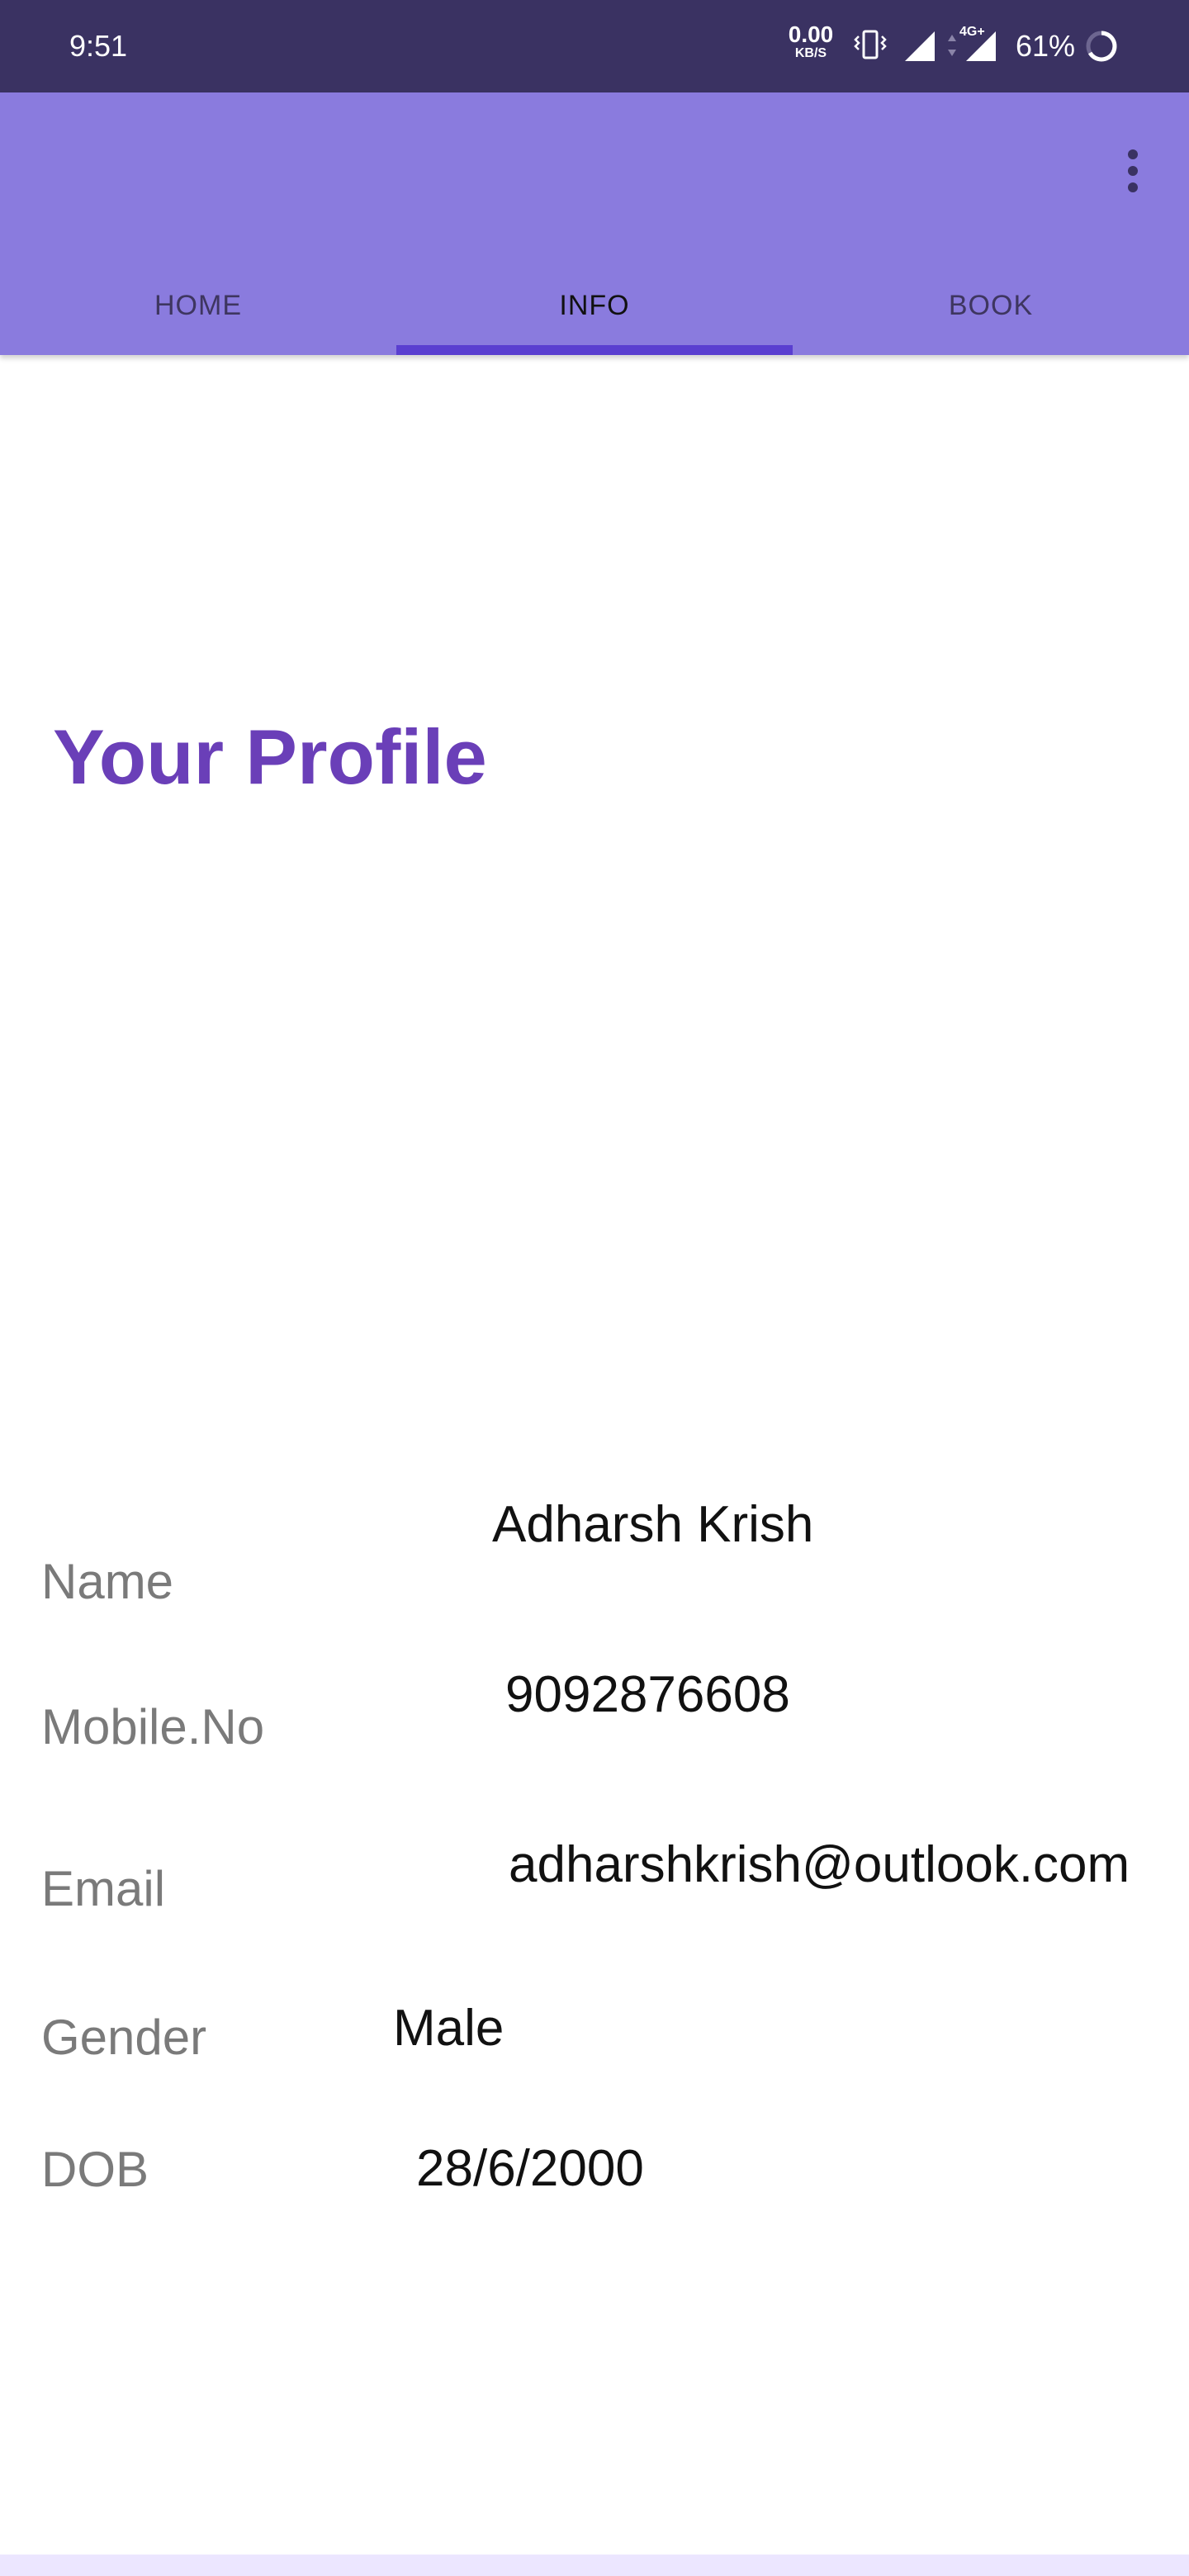 This screenshot has height=2576, width=1189. I want to click on dob-value: 28/6/2000, so click(530, 2168).